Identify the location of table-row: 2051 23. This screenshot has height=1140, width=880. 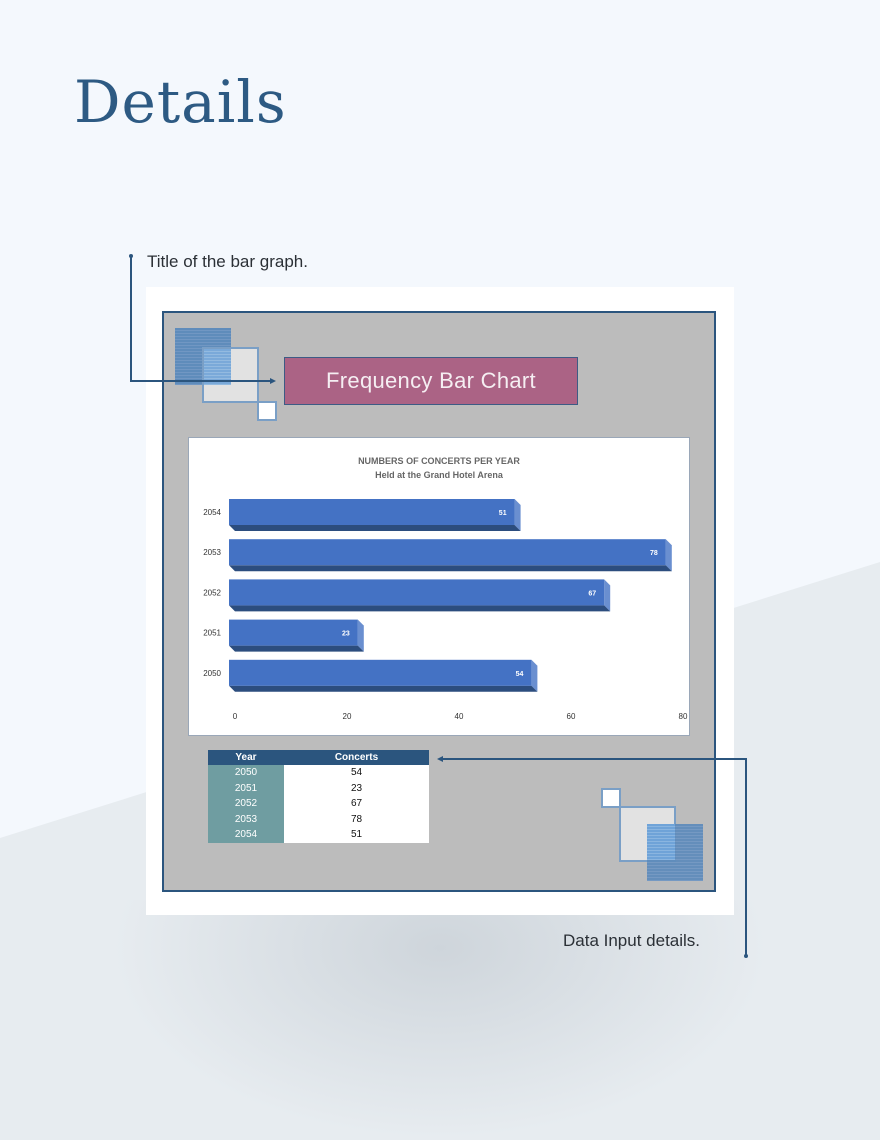
(318, 788).